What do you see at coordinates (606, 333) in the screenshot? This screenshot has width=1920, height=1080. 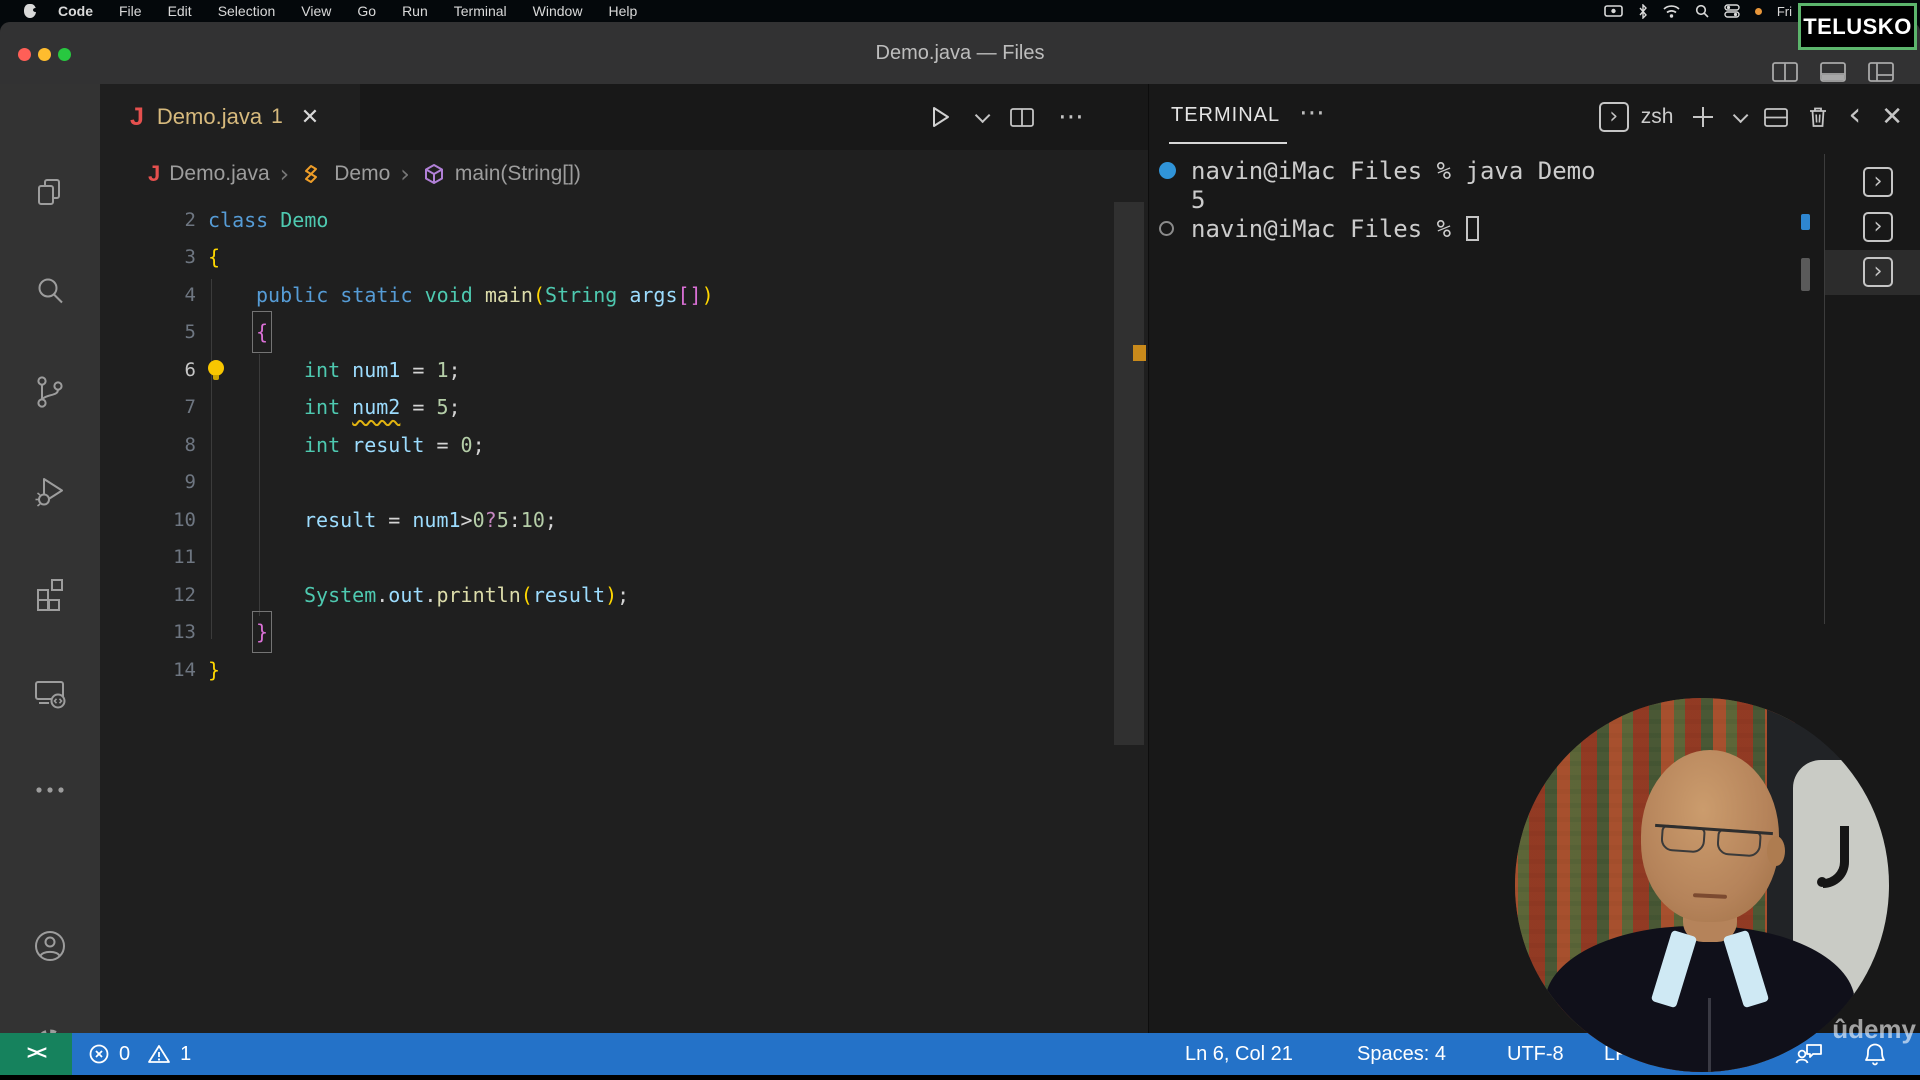 I see `code-line-5: 5{` at bounding box center [606, 333].